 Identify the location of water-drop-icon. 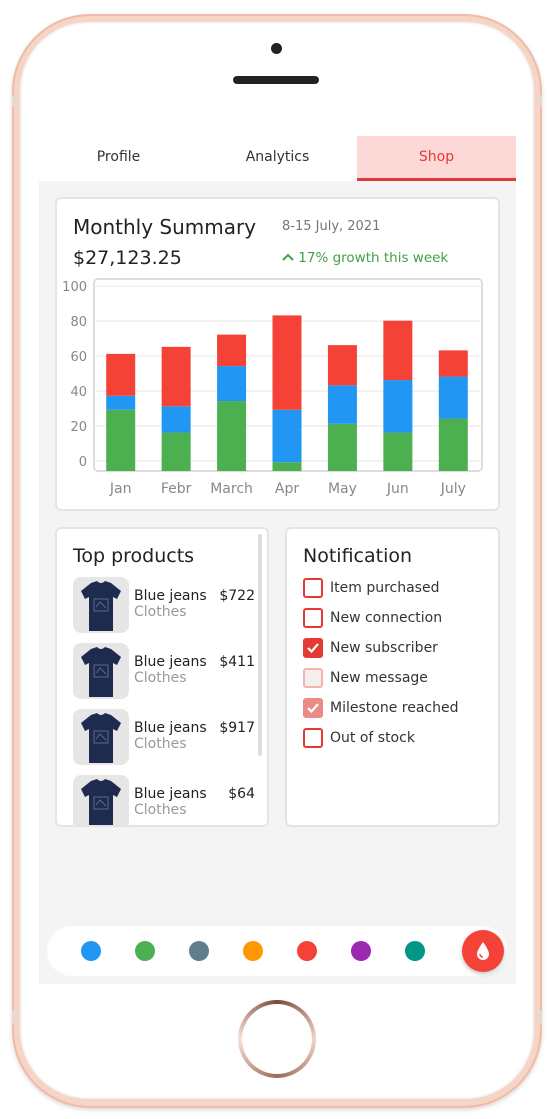
(483, 951).